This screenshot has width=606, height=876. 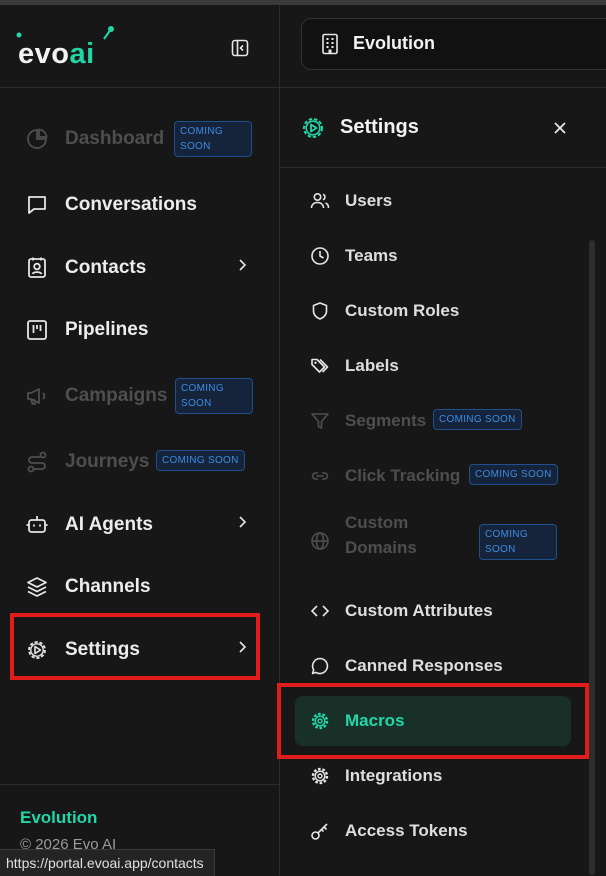 What do you see at coordinates (37, 330) in the screenshot?
I see `kanban-icon` at bounding box center [37, 330].